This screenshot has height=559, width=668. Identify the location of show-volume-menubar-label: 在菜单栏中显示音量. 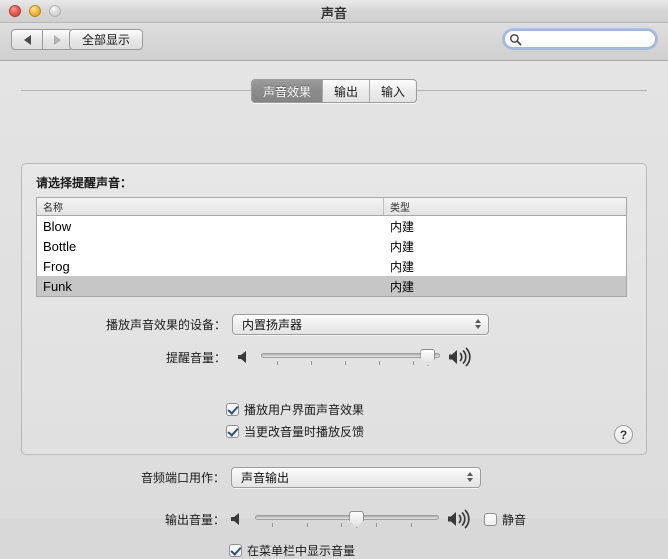
(301, 551).